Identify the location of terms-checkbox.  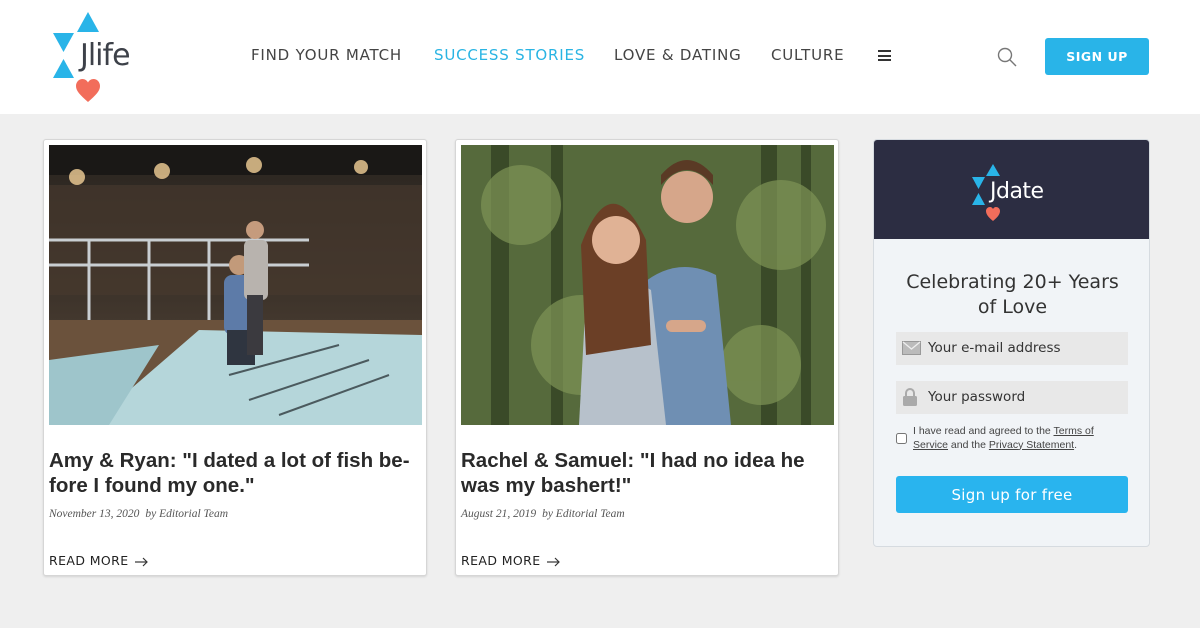
(901, 438).